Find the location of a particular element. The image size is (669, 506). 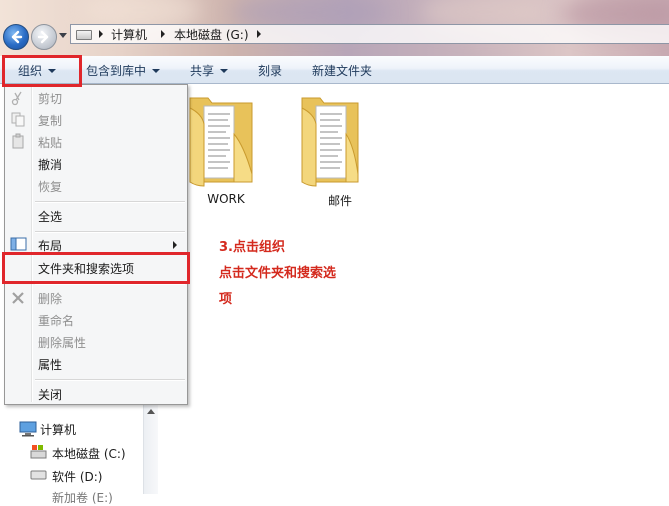

folder-work: WORK is located at coordinates (221, 150).